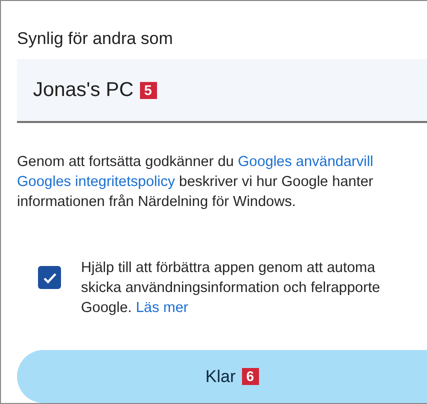 This screenshot has width=427, height=404. Describe the element at coordinates (148, 90) in the screenshot. I see `number-badge: 5` at that location.